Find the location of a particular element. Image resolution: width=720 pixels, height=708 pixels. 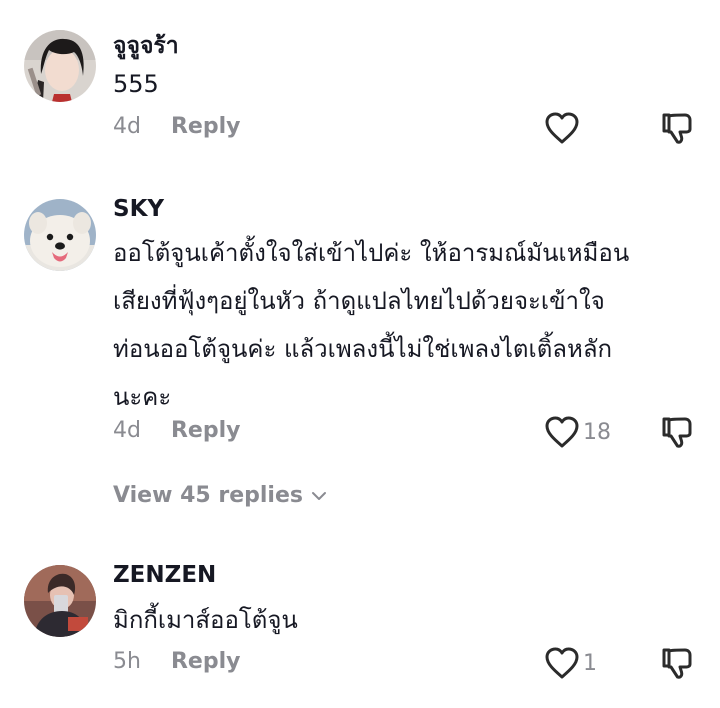

like-button is located at coordinates (563, 128).